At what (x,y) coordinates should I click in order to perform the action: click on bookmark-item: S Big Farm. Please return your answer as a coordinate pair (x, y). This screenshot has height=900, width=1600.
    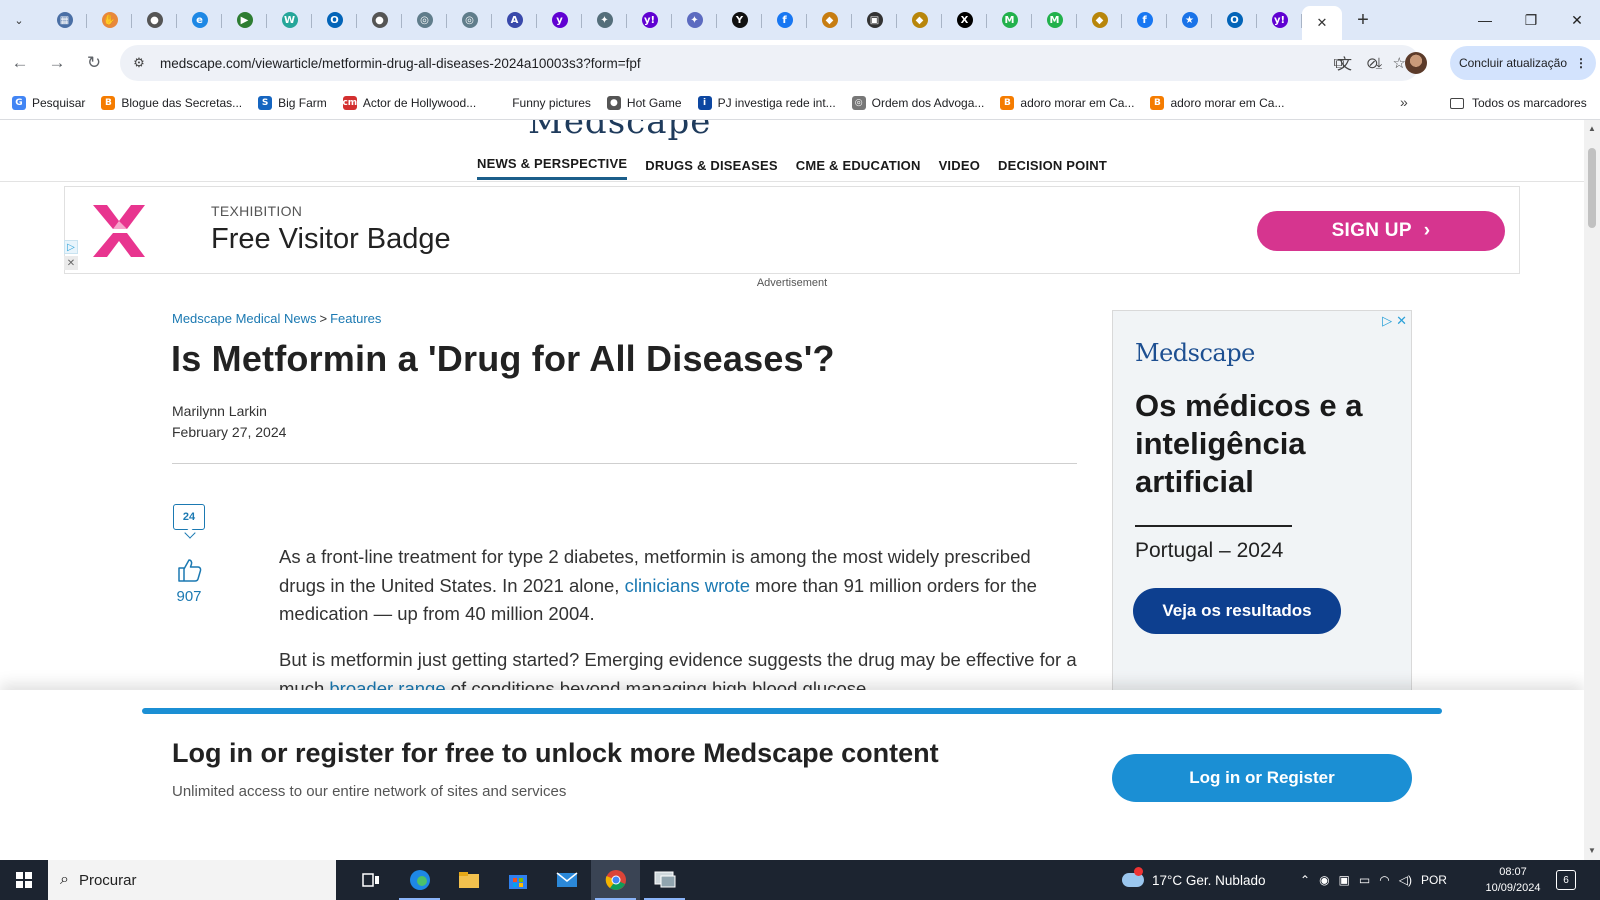
    Looking at the image, I should click on (292, 102).